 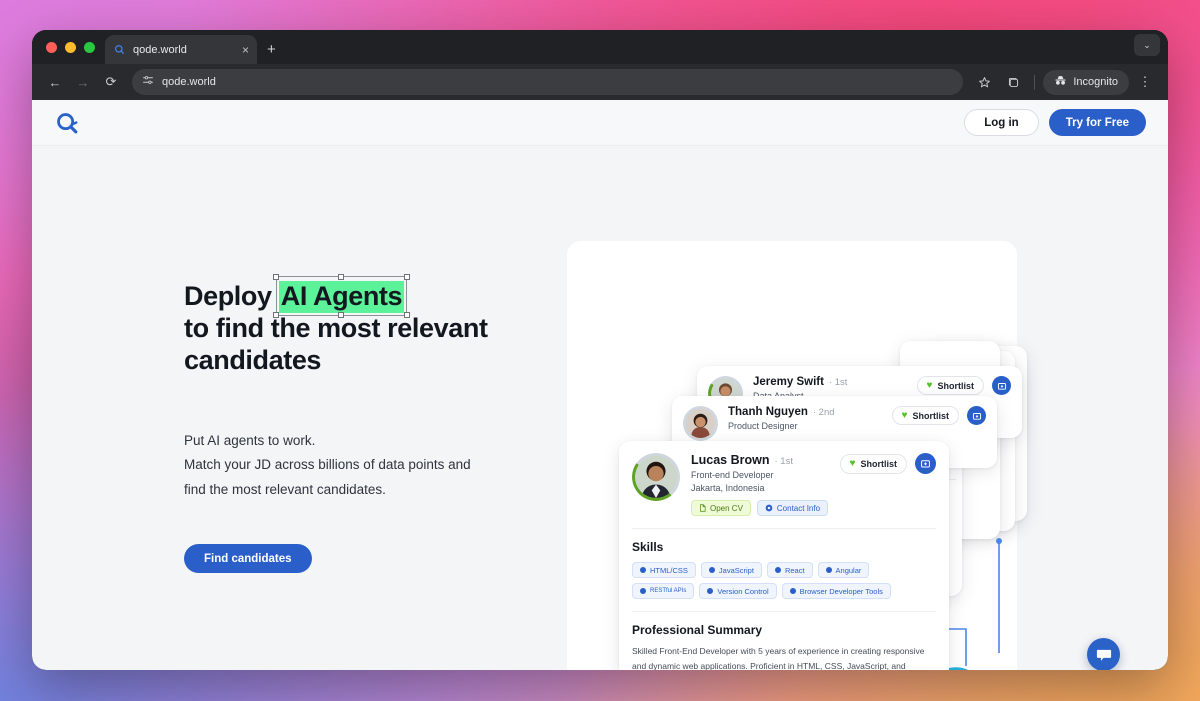 I want to click on headline-line3: candidates, so click(x=253, y=359).